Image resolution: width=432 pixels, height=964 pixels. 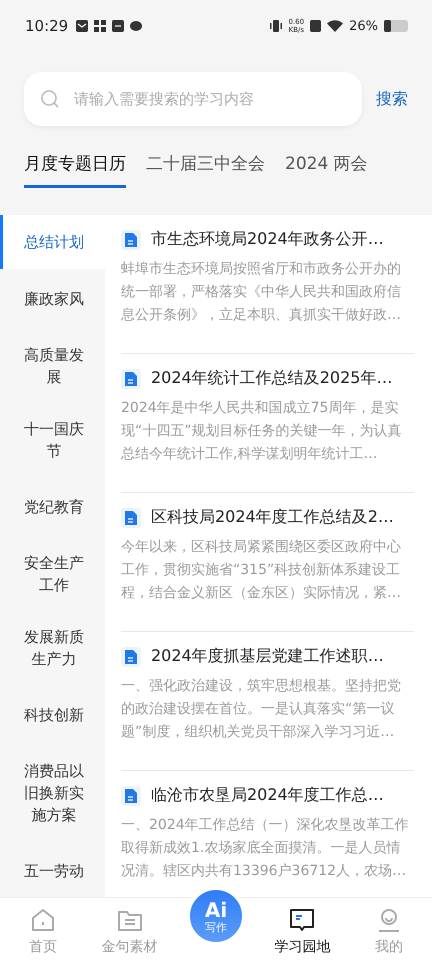 I want to click on tab: 月度专题日历, so click(x=75, y=167).